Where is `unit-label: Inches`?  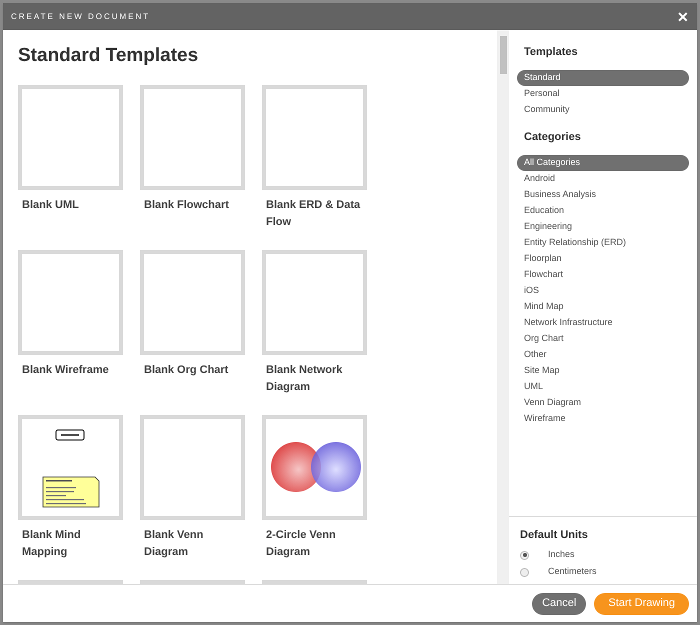 unit-label: Inches is located at coordinates (561, 555).